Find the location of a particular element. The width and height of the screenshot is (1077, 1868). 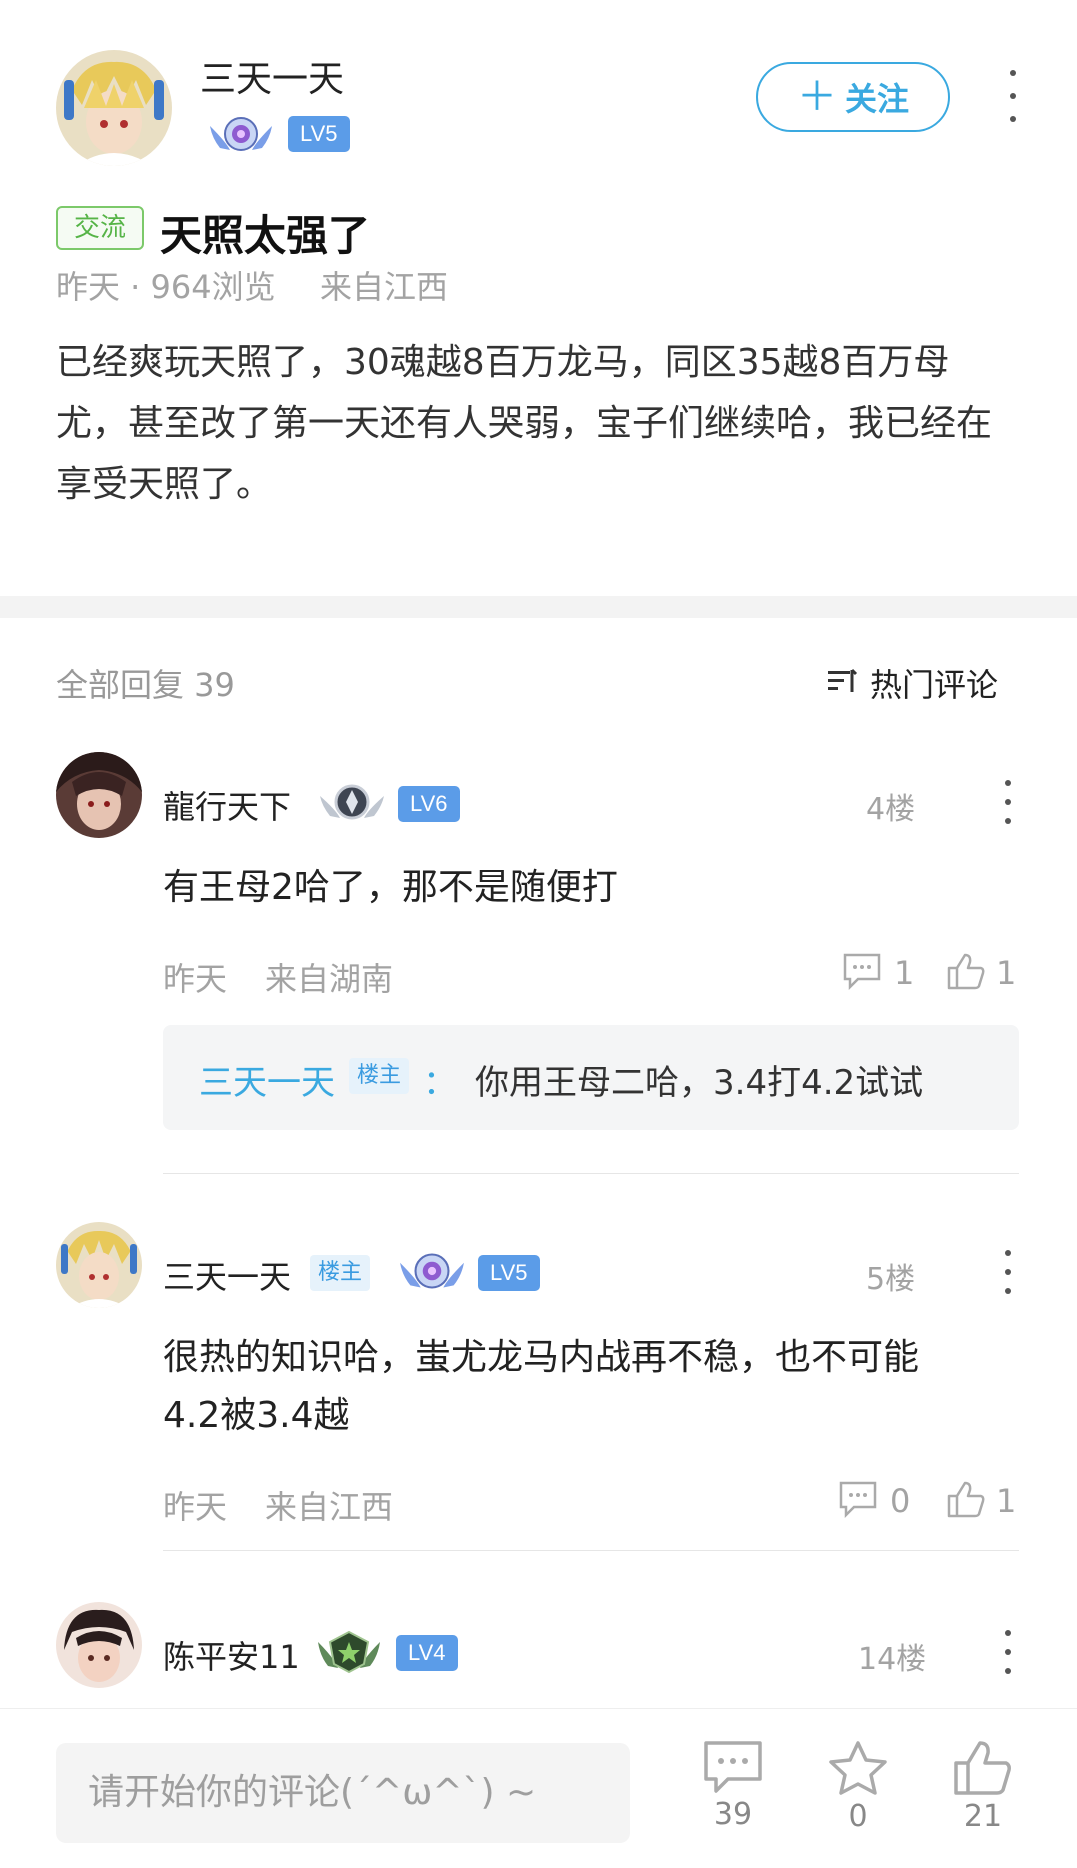

sub-reply-box: 三天一天 楼主 ： 你用王母二哈，3.4打4.2试试 is located at coordinates (591, 1077).